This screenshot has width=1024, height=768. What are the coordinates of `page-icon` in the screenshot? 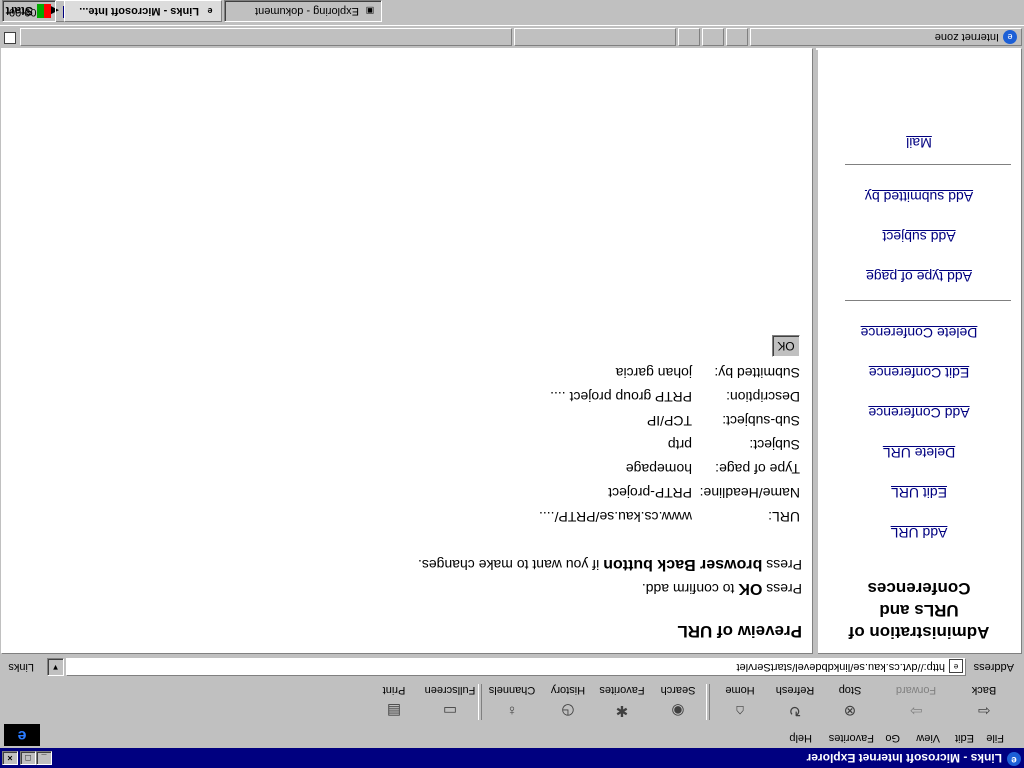 It's located at (10, 38).